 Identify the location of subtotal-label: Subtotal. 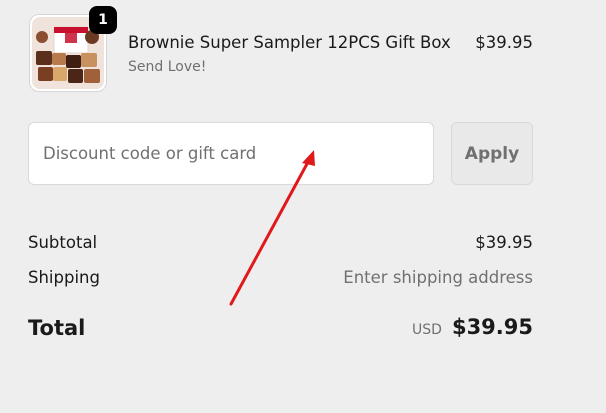
(63, 242).